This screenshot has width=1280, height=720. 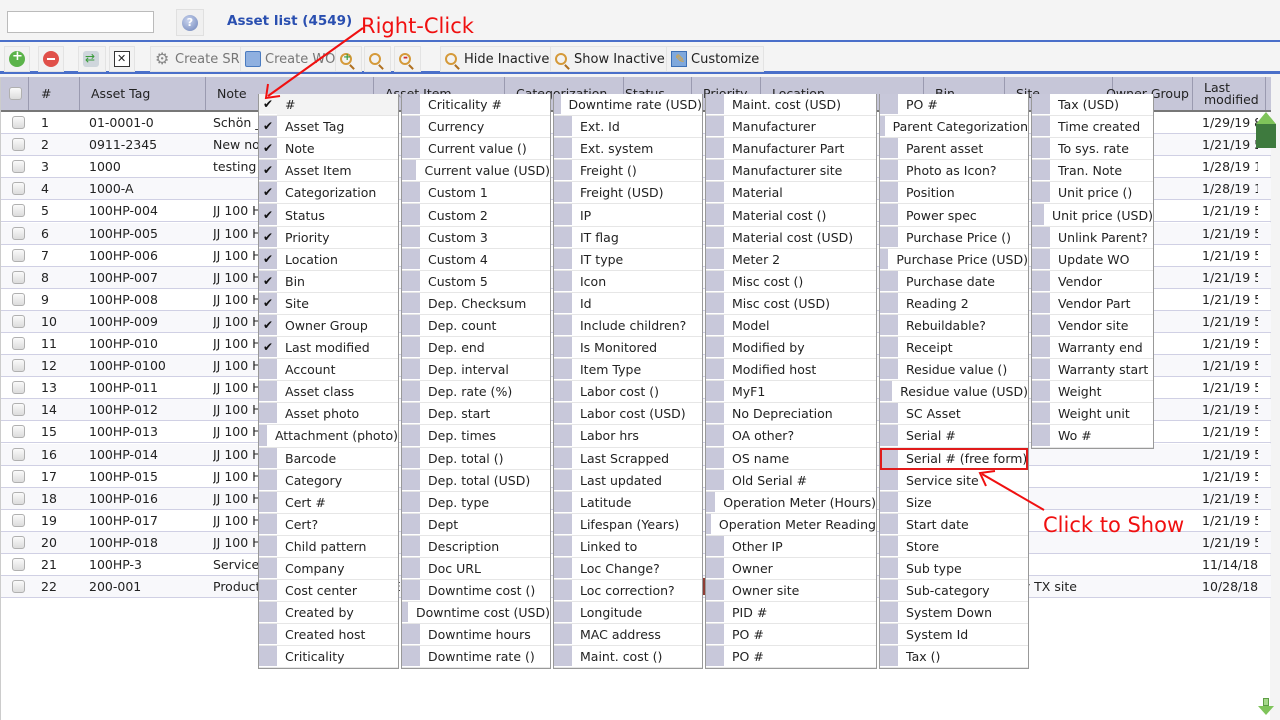 What do you see at coordinates (1092, 149) in the screenshot?
I see `menu-item: To sys. rate` at bounding box center [1092, 149].